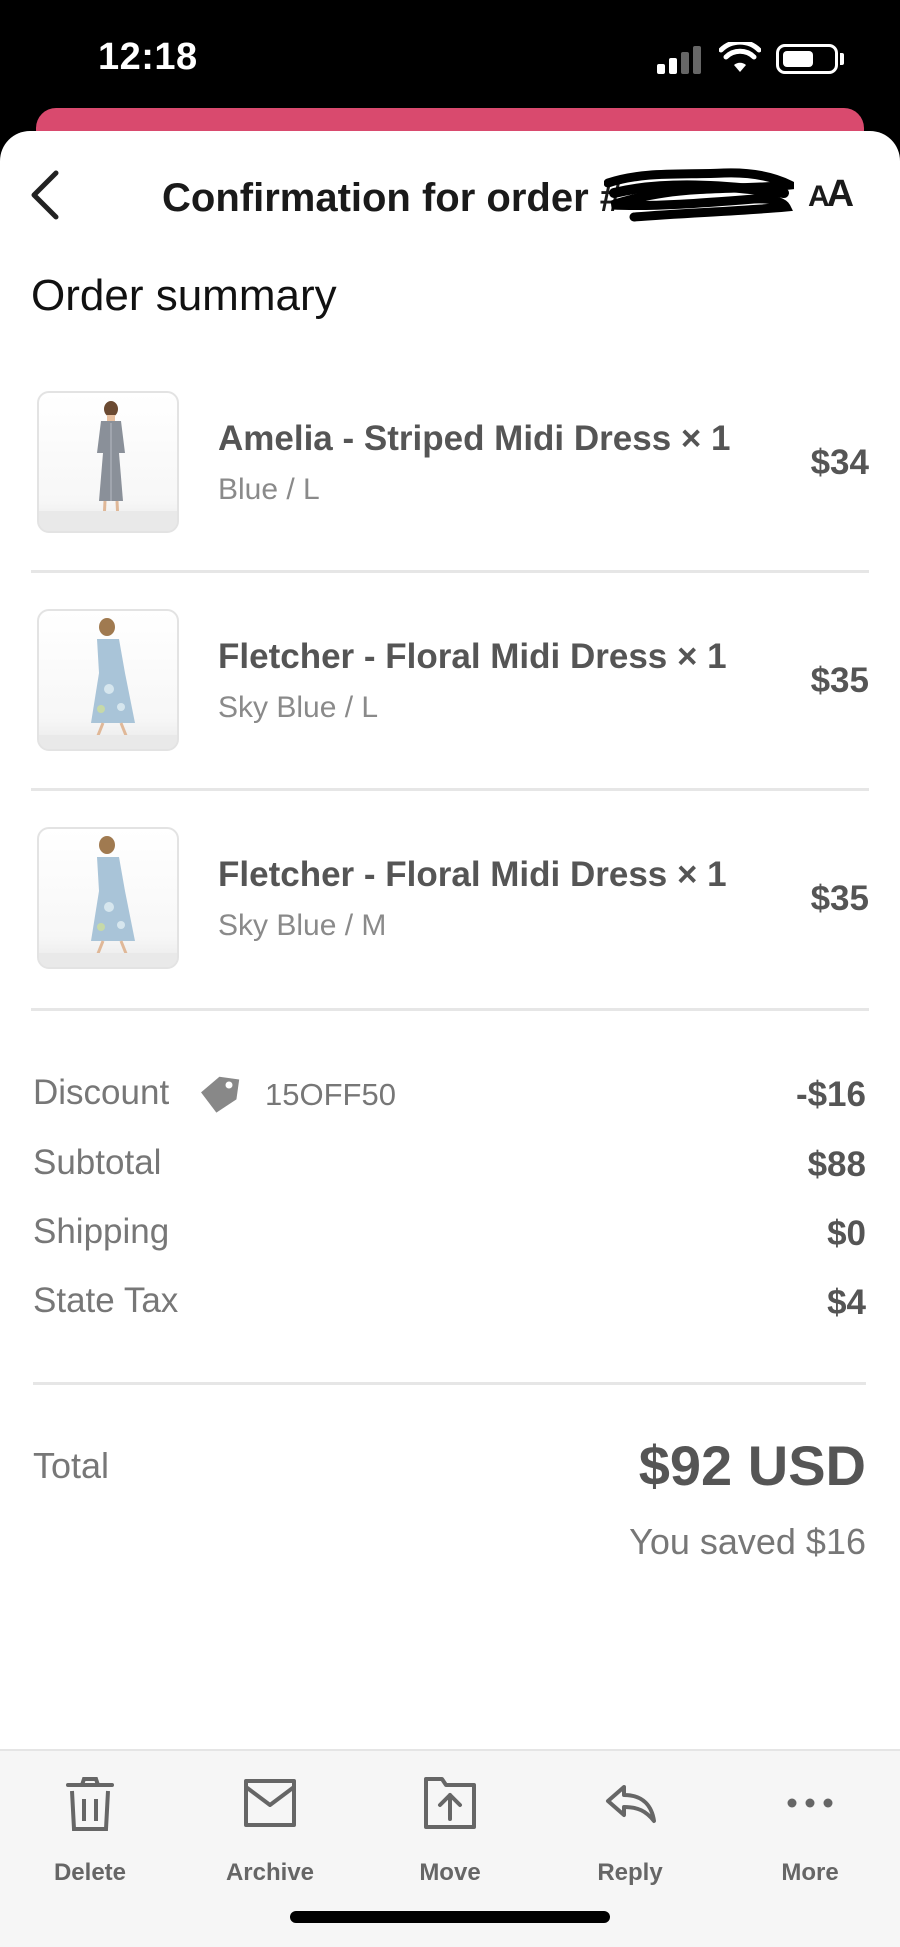 This screenshot has width=900, height=1947. Describe the element at coordinates (630, 1872) in the screenshot. I see `reply-label: Reply` at that location.